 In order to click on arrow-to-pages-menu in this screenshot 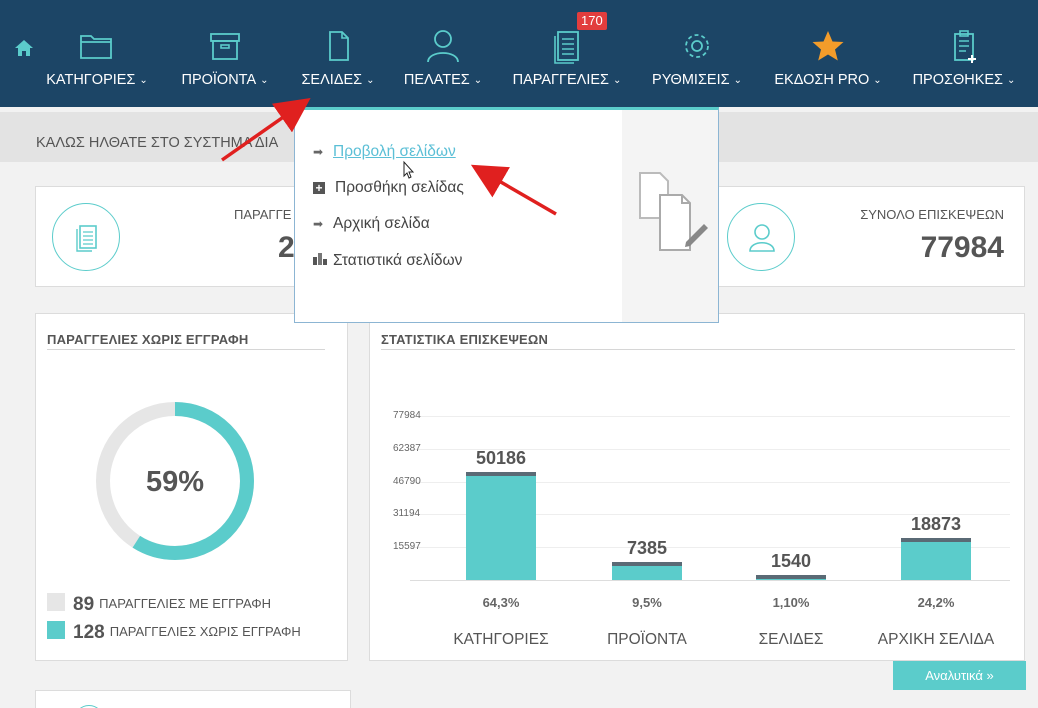, I will do `click(265, 129)`.